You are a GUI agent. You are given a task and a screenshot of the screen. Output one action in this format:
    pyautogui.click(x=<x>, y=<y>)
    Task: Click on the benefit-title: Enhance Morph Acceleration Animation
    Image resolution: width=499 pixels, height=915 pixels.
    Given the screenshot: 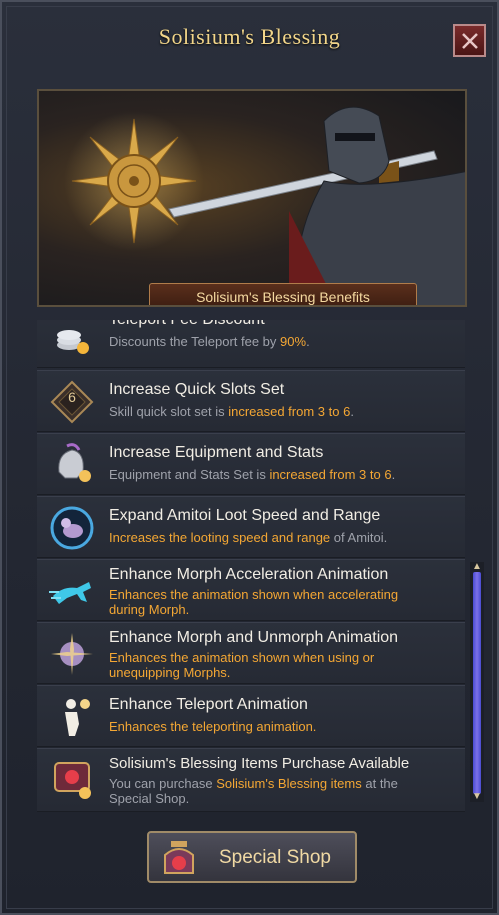 What is the action you would take?
    pyautogui.click(x=249, y=574)
    